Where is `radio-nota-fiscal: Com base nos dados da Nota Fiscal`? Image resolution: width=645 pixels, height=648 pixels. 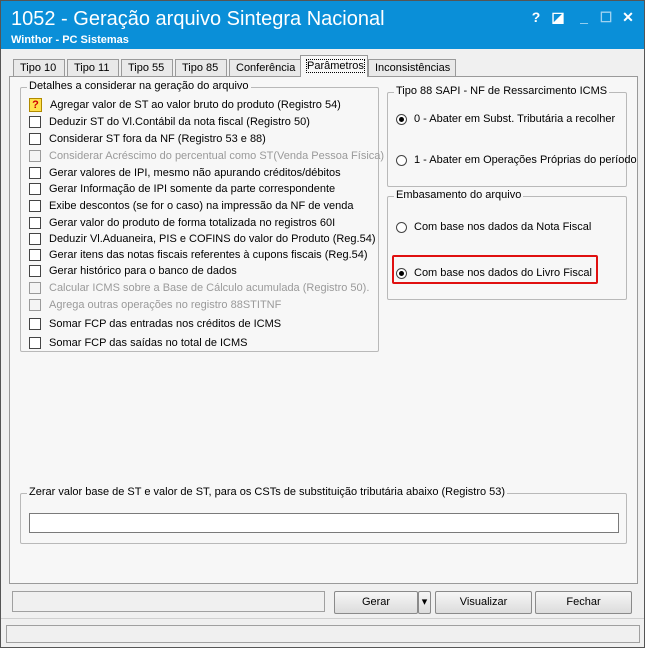
radio-nota-fiscal: Com base nos dados da Nota Fiscal is located at coordinates (493, 227).